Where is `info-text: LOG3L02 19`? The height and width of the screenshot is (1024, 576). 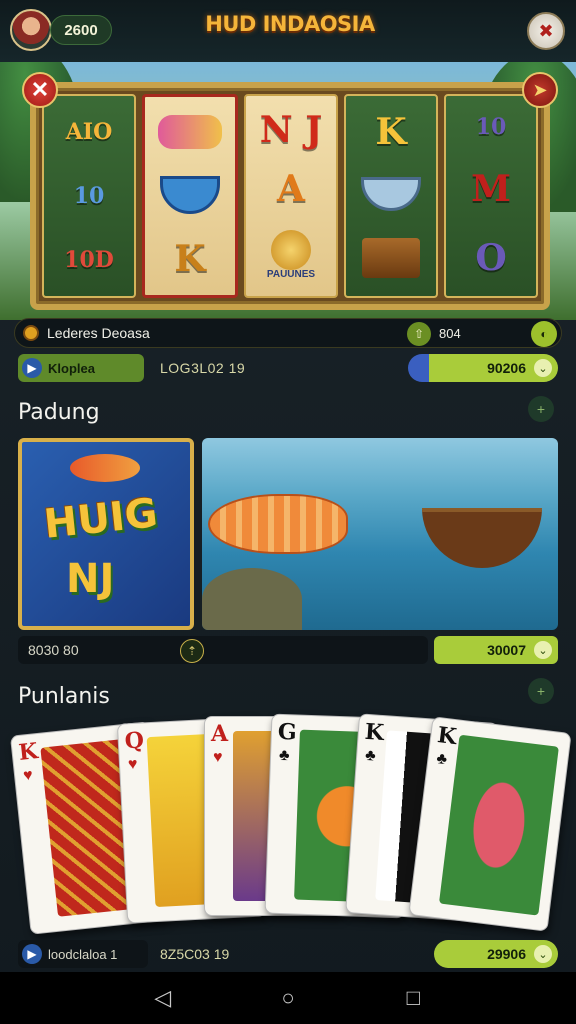 info-text: LOG3L02 19 is located at coordinates (203, 368).